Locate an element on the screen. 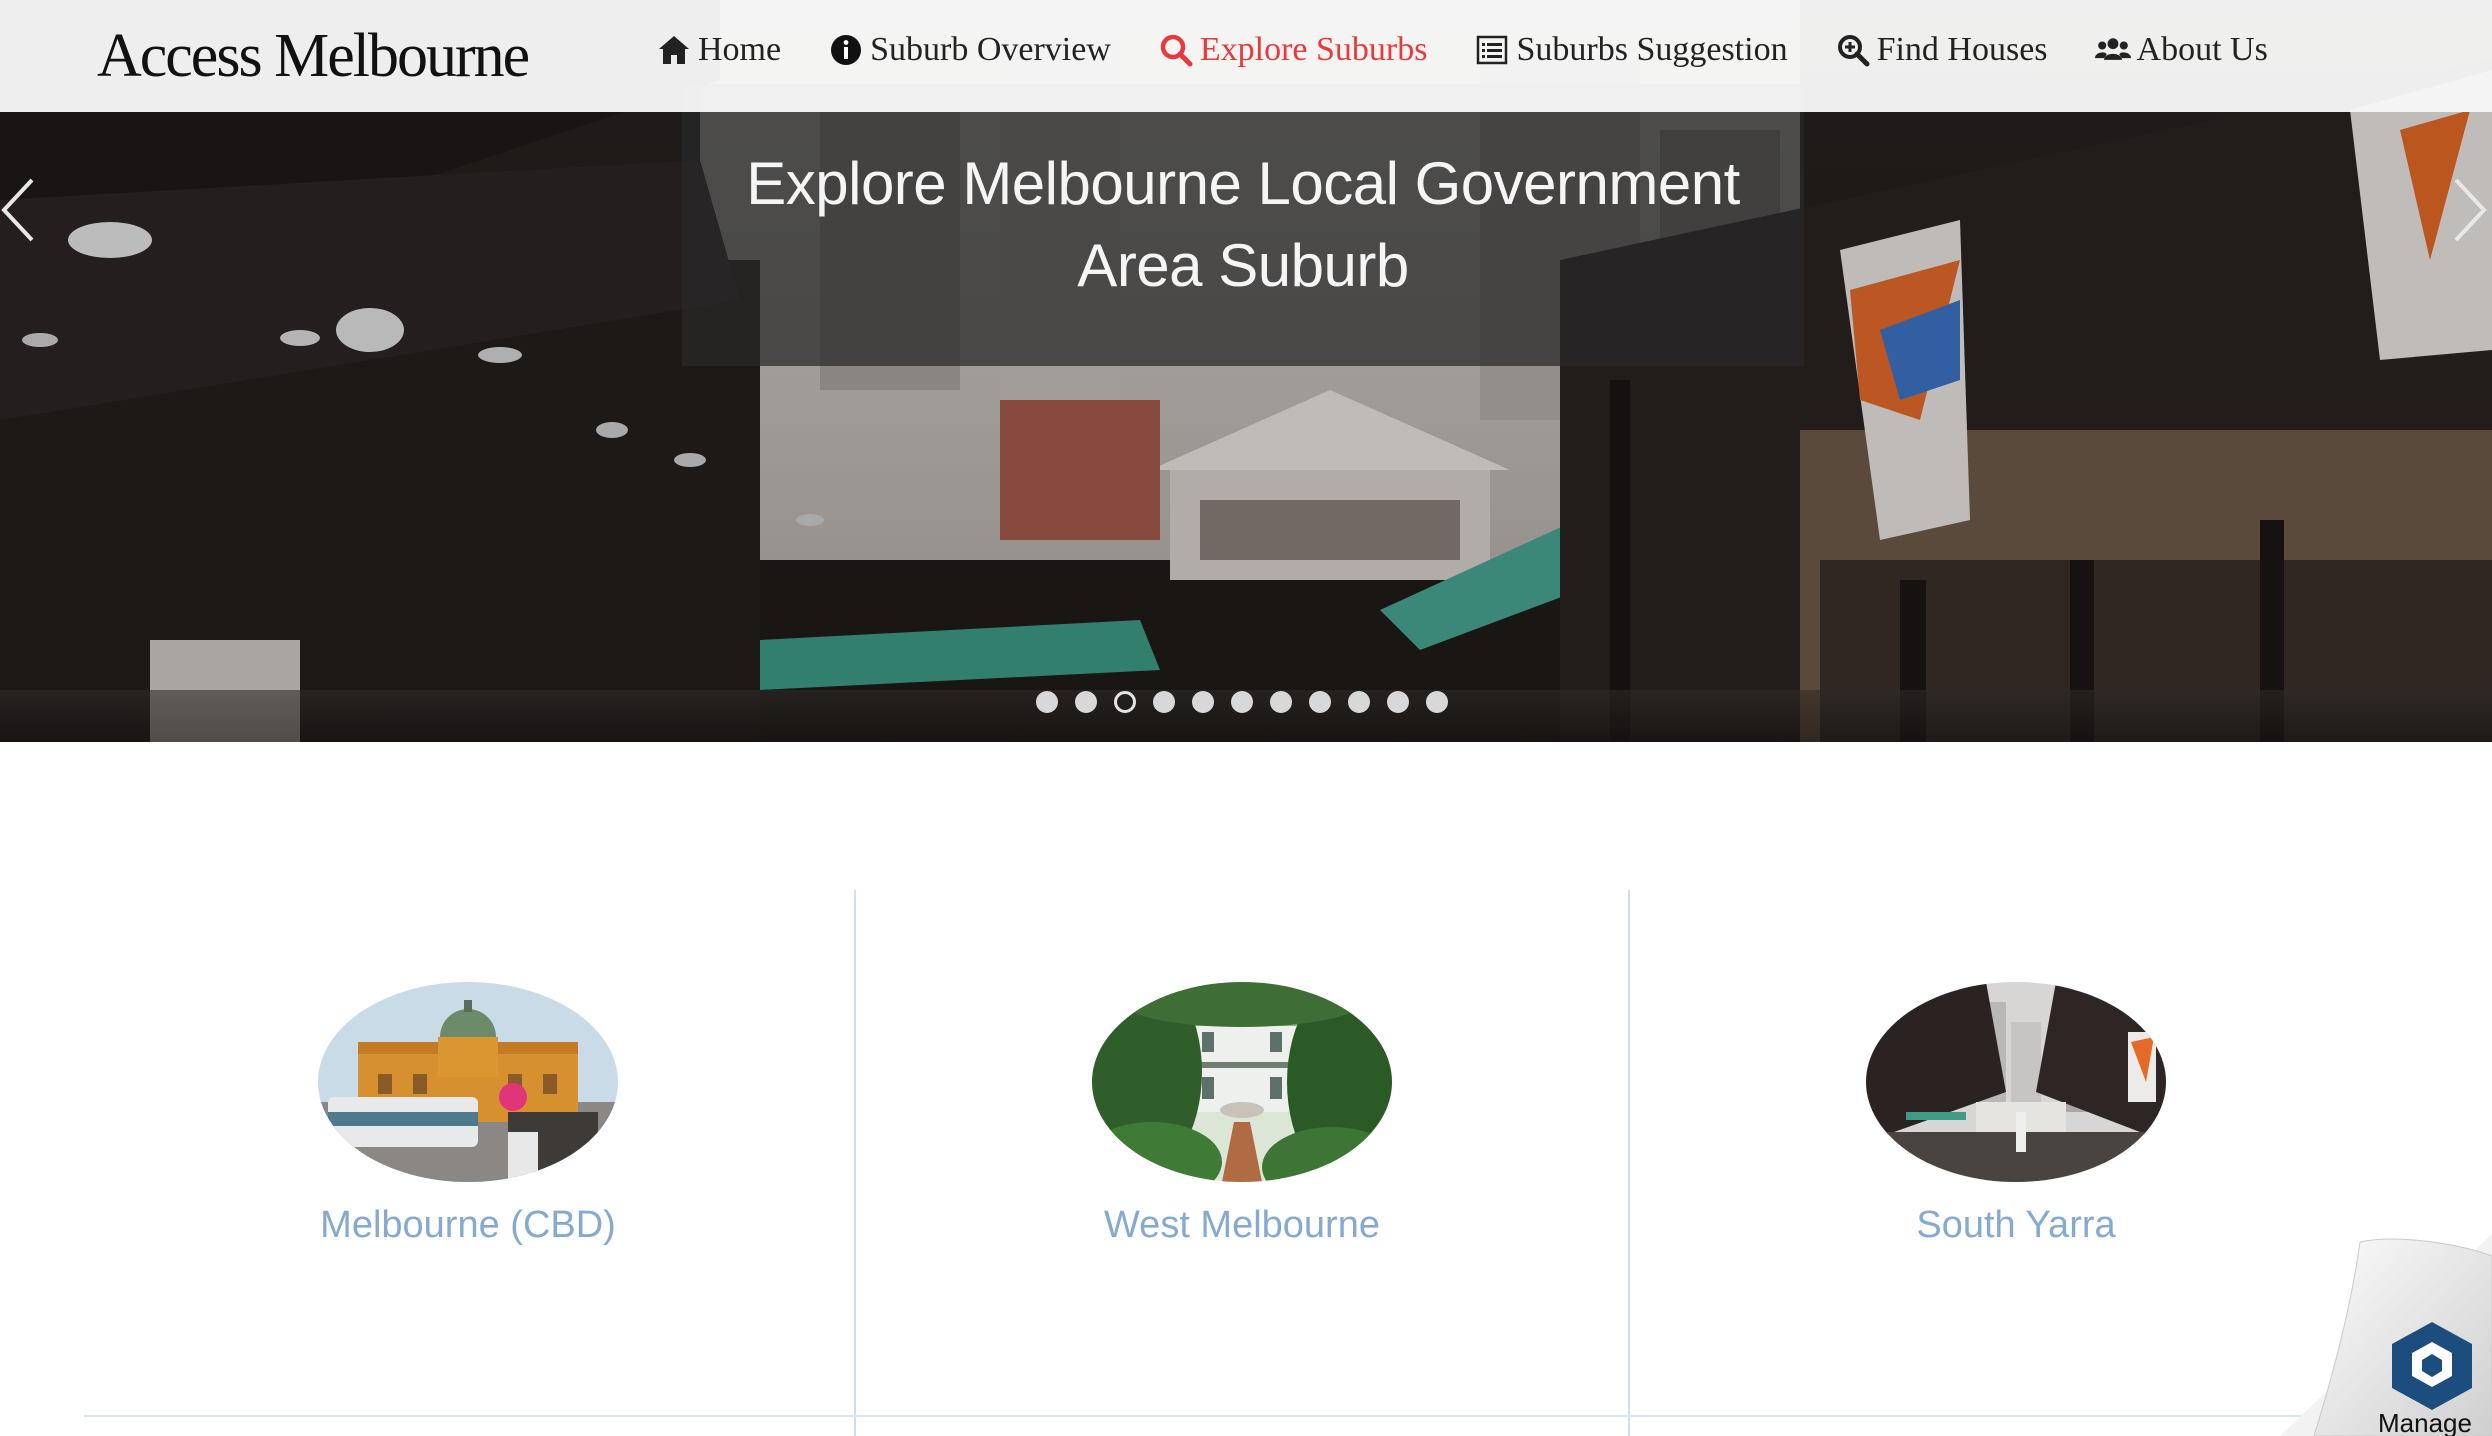 Image resolution: width=2492 pixels, height=1436 pixels. suburb-card-melbourne-cbd: Melbourne (CBD) is located at coordinates (468, 1114).